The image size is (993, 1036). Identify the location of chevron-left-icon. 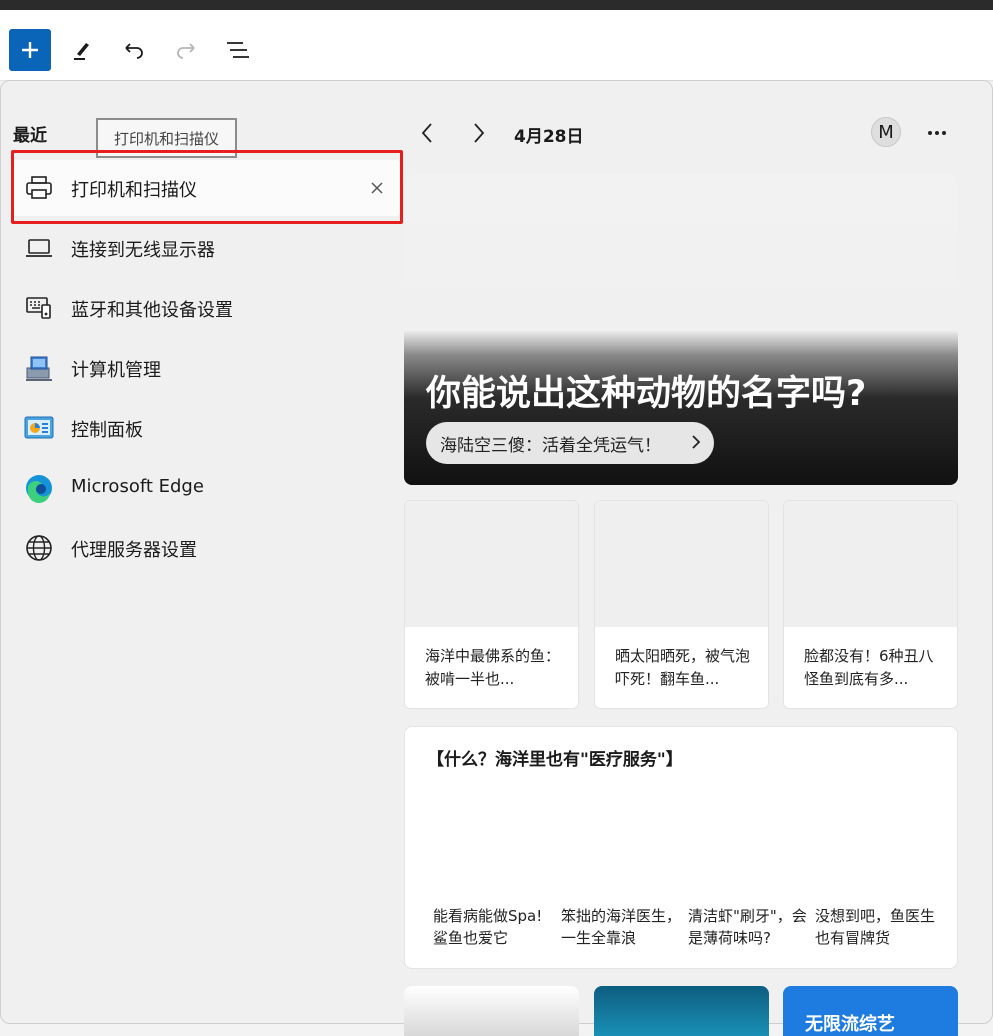
(426, 133).